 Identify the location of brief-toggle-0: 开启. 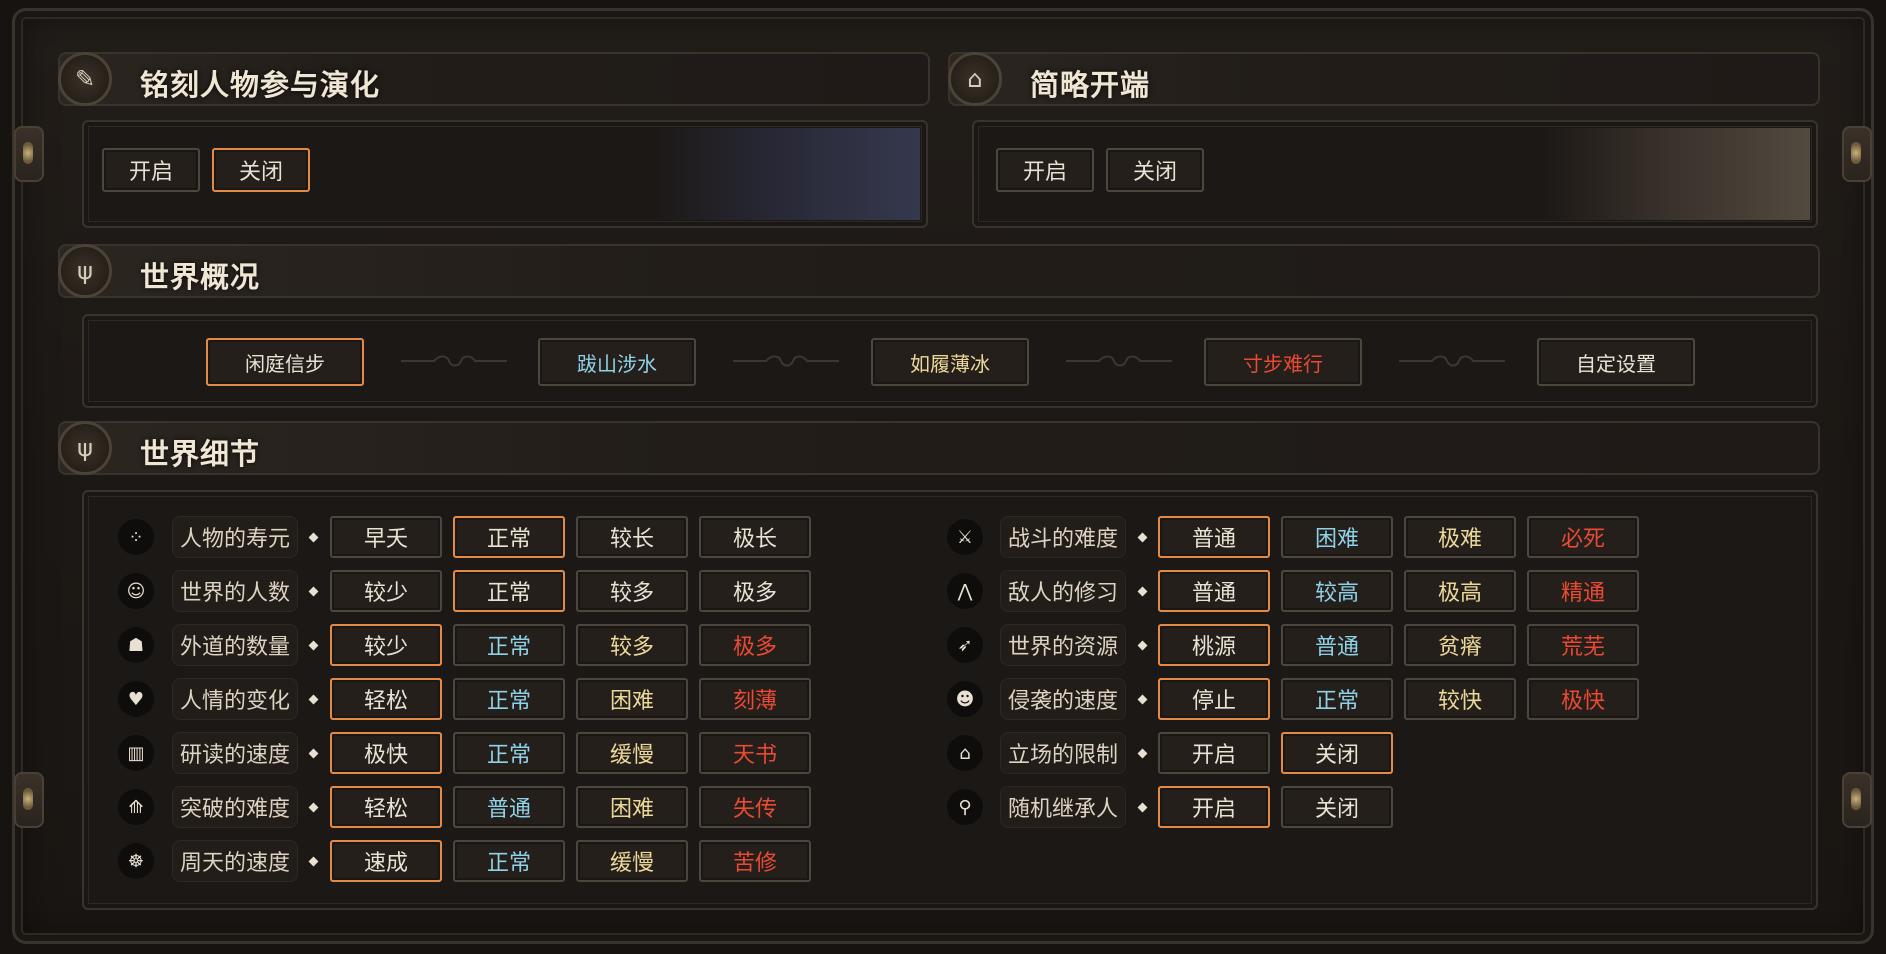
(1045, 170).